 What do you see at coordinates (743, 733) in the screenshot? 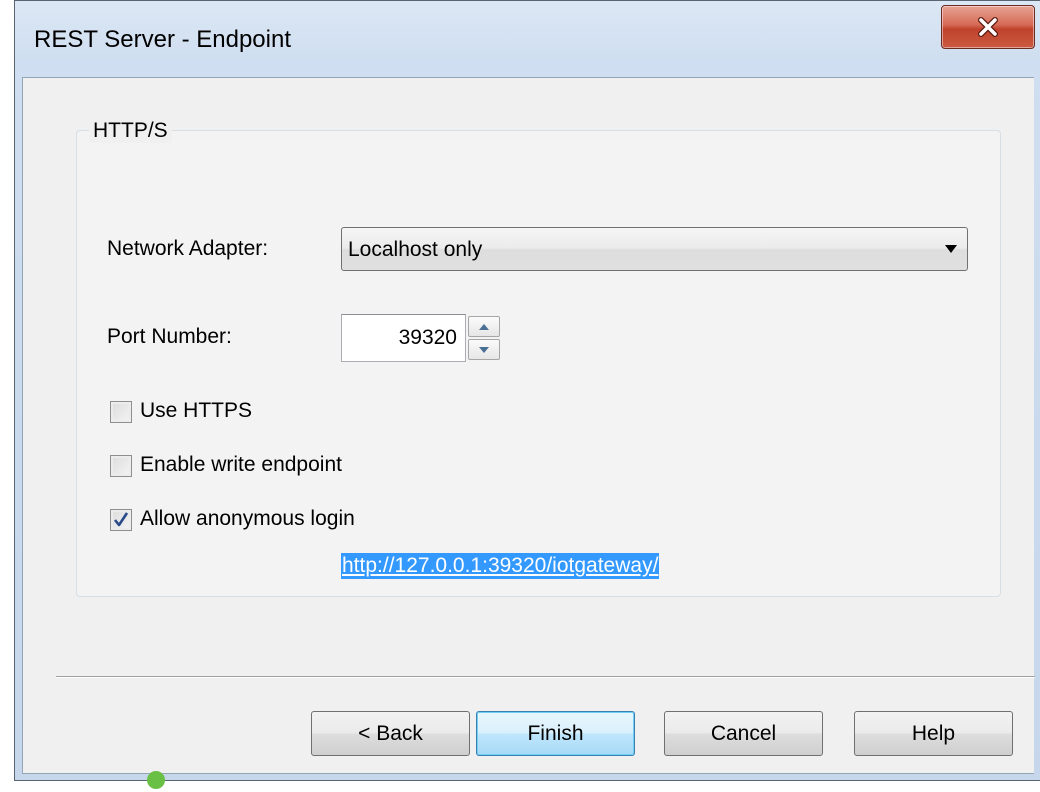
I see `cancel-button: Cancel` at bounding box center [743, 733].